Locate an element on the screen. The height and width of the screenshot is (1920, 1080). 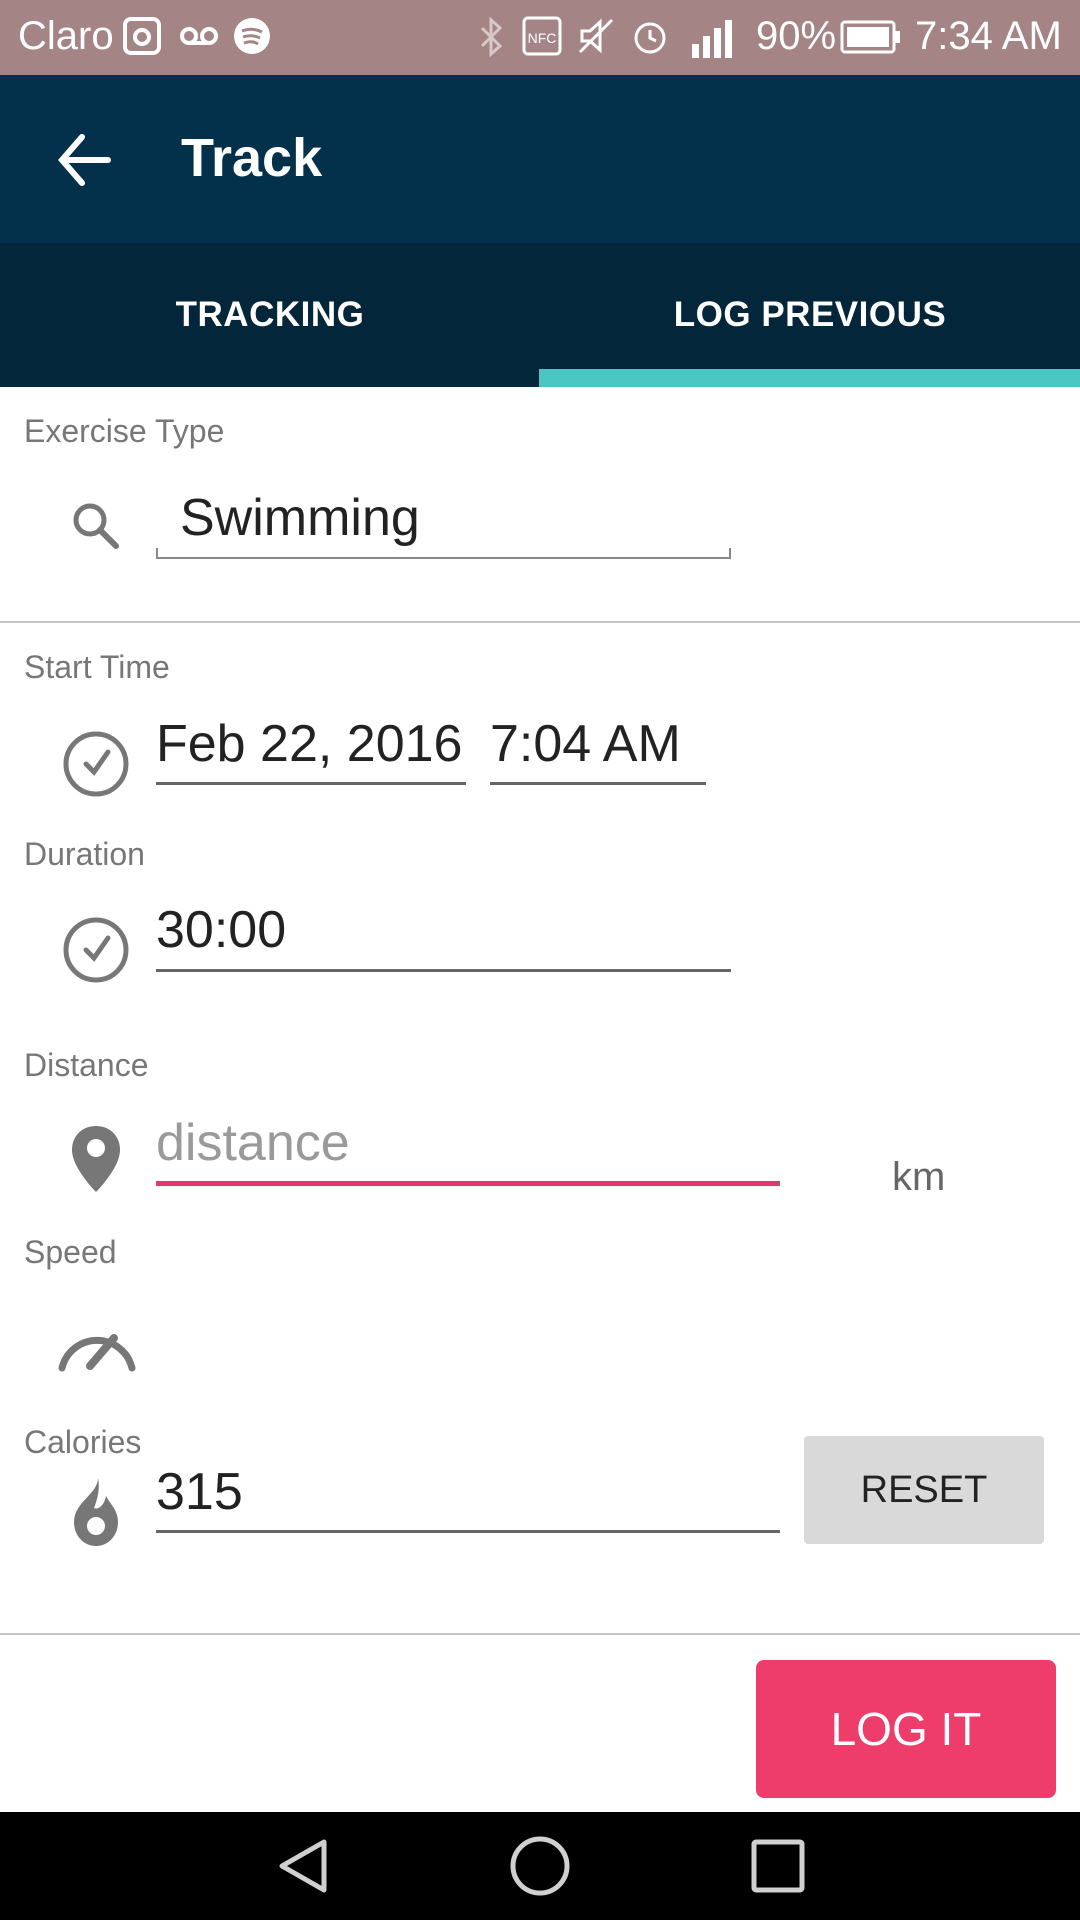
instagram-icon is located at coordinates (142, 36).